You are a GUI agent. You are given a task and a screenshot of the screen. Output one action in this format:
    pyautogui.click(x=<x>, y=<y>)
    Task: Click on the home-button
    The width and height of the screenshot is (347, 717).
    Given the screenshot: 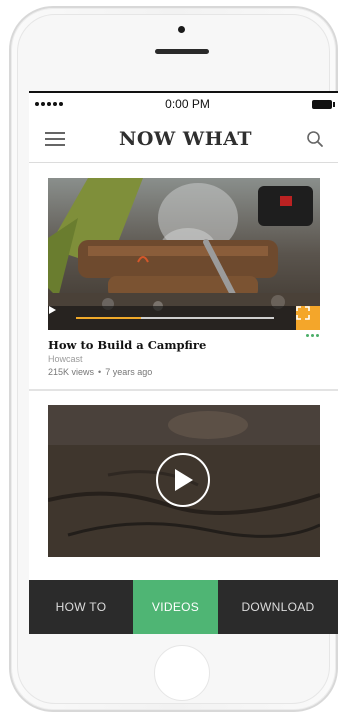 What is the action you would take?
    pyautogui.click(x=182, y=673)
    